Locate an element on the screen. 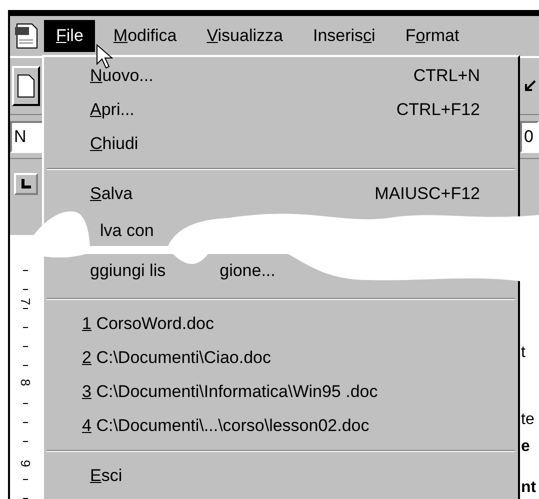 The image size is (539, 499). style-field: N is located at coordinates (27, 136).